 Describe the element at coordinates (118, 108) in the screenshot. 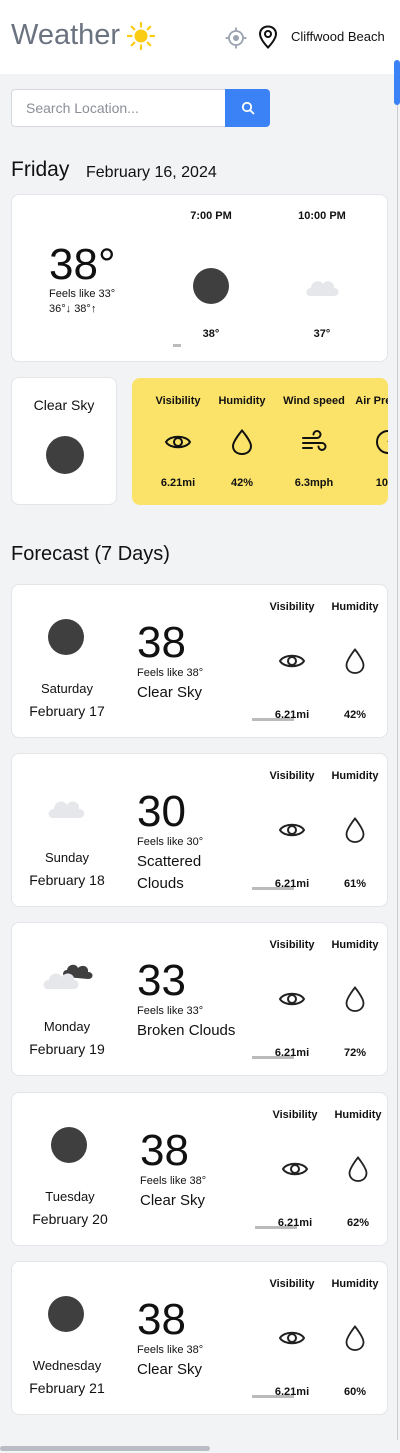

I see `search-input` at that location.